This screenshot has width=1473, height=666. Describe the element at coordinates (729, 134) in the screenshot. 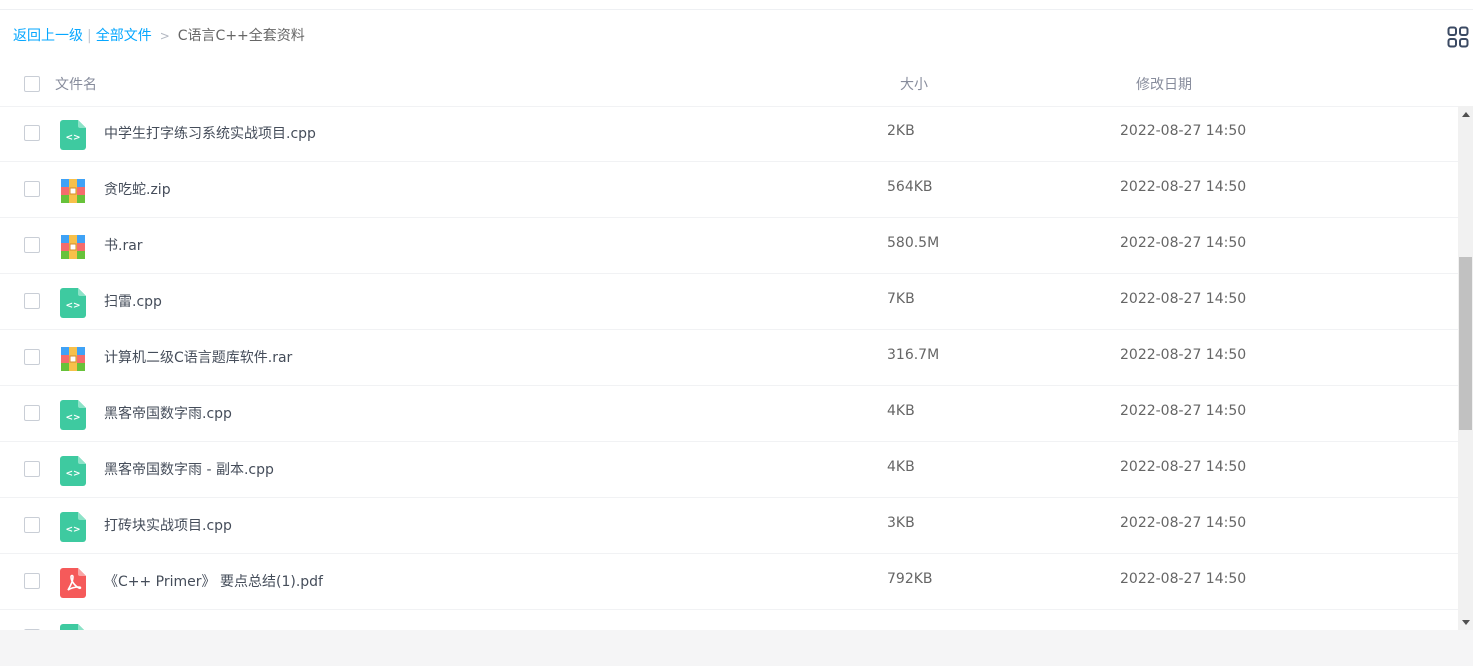

I see `file-row: <> 中学生打字练习系统实战项目.cpp 2KB 2022-08-27 14:50` at that location.